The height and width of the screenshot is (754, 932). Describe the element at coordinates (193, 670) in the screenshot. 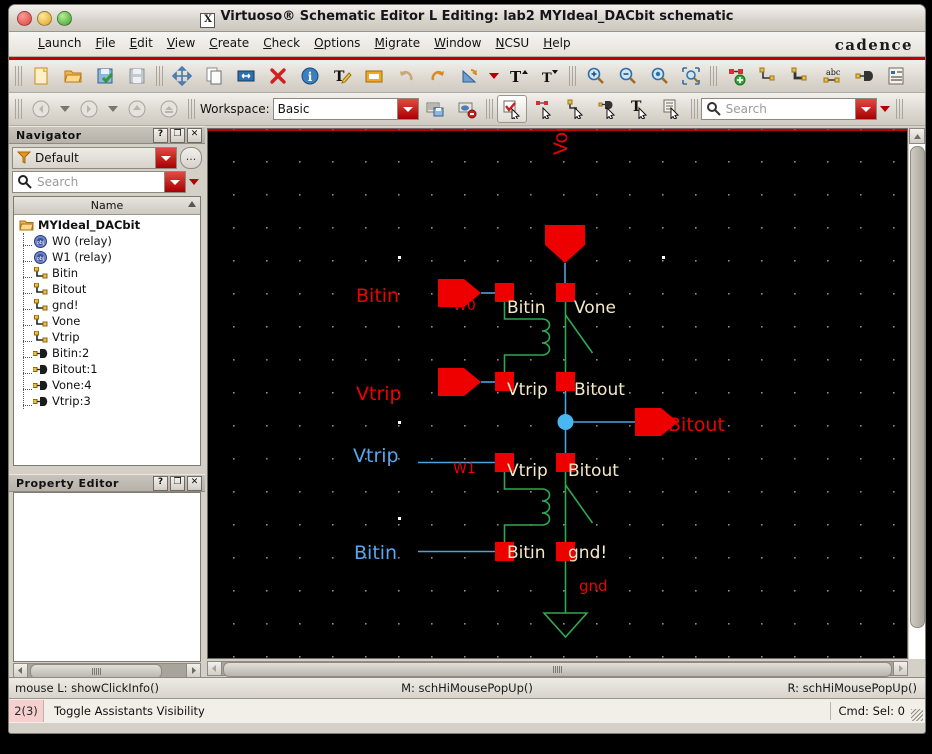

I see `scroll-right-icon` at that location.